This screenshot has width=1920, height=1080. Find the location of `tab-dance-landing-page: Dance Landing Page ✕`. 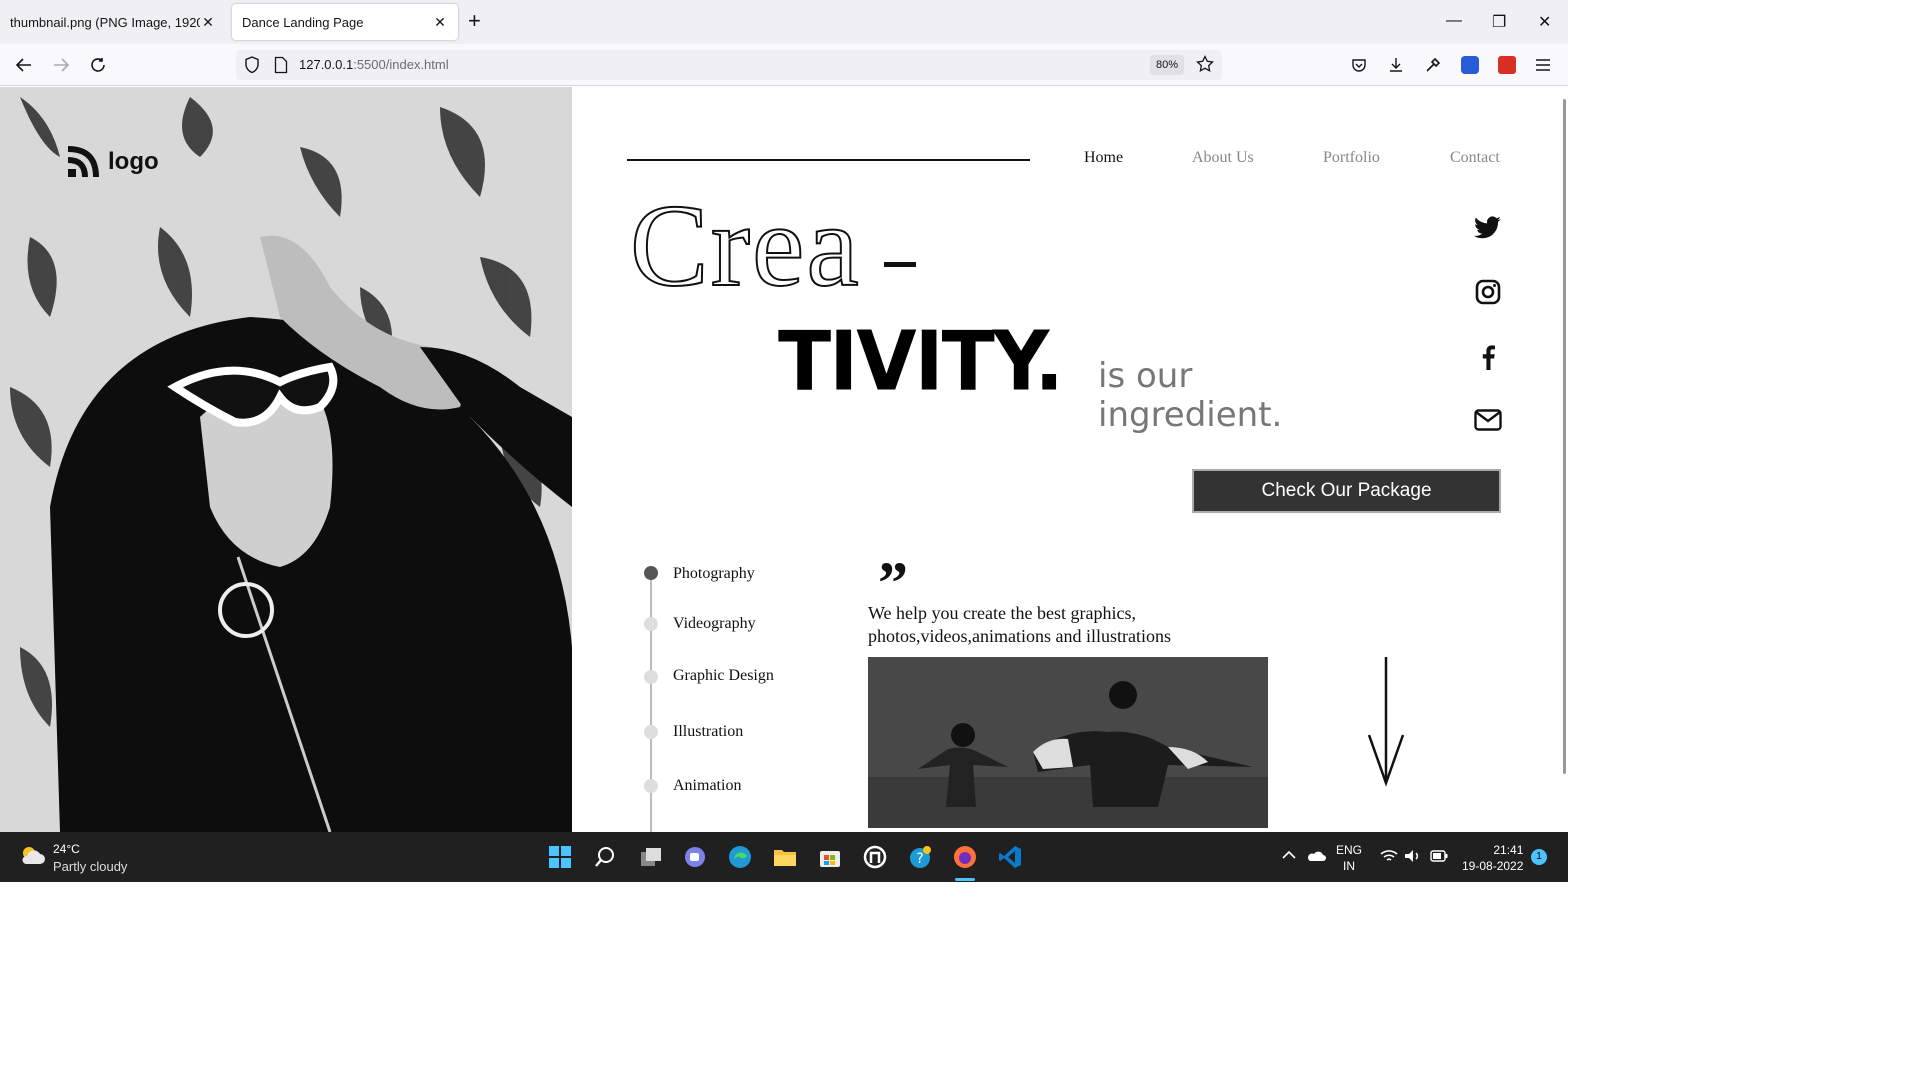

tab-dance-landing-page: Dance Landing Page ✕ is located at coordinates (345, 22).